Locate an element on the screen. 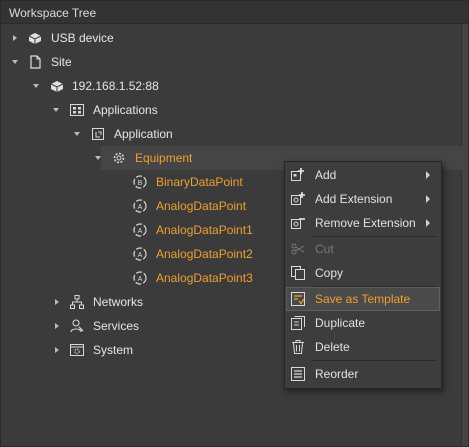 Image resolution: width=469 pixels, height=447 pixels. menu-item-add-extension: Add Extension is located at coordinates (363, 199).